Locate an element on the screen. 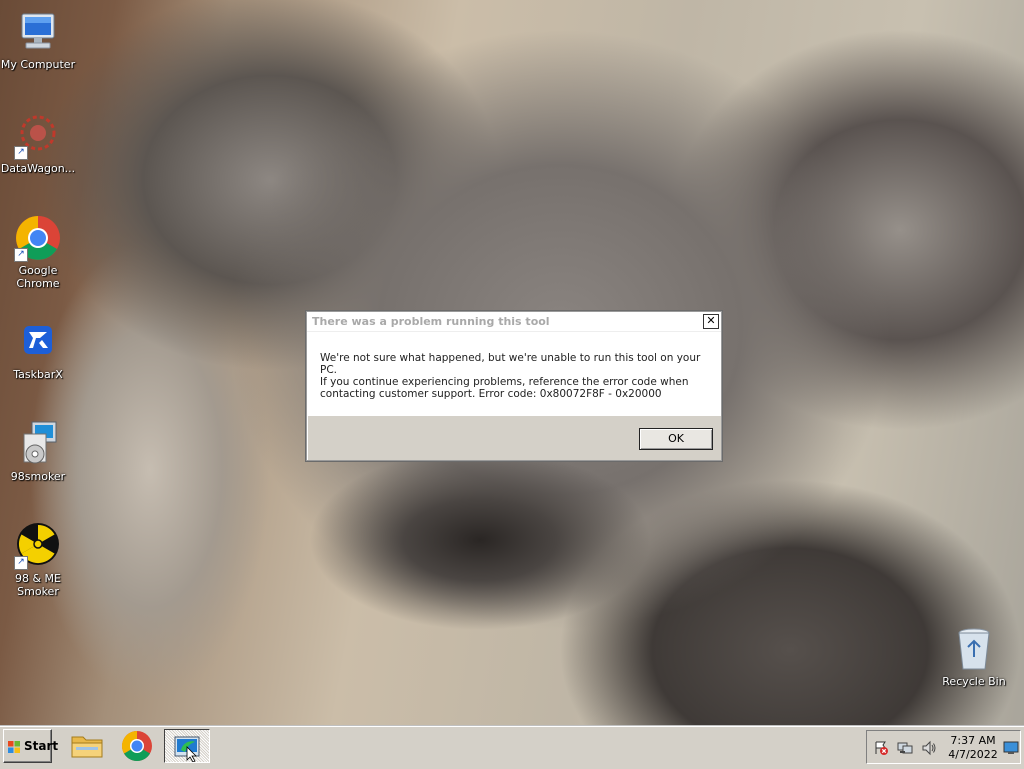 The image size is (1024, 769). ok-button: OK is located at coordinates (676, 439).